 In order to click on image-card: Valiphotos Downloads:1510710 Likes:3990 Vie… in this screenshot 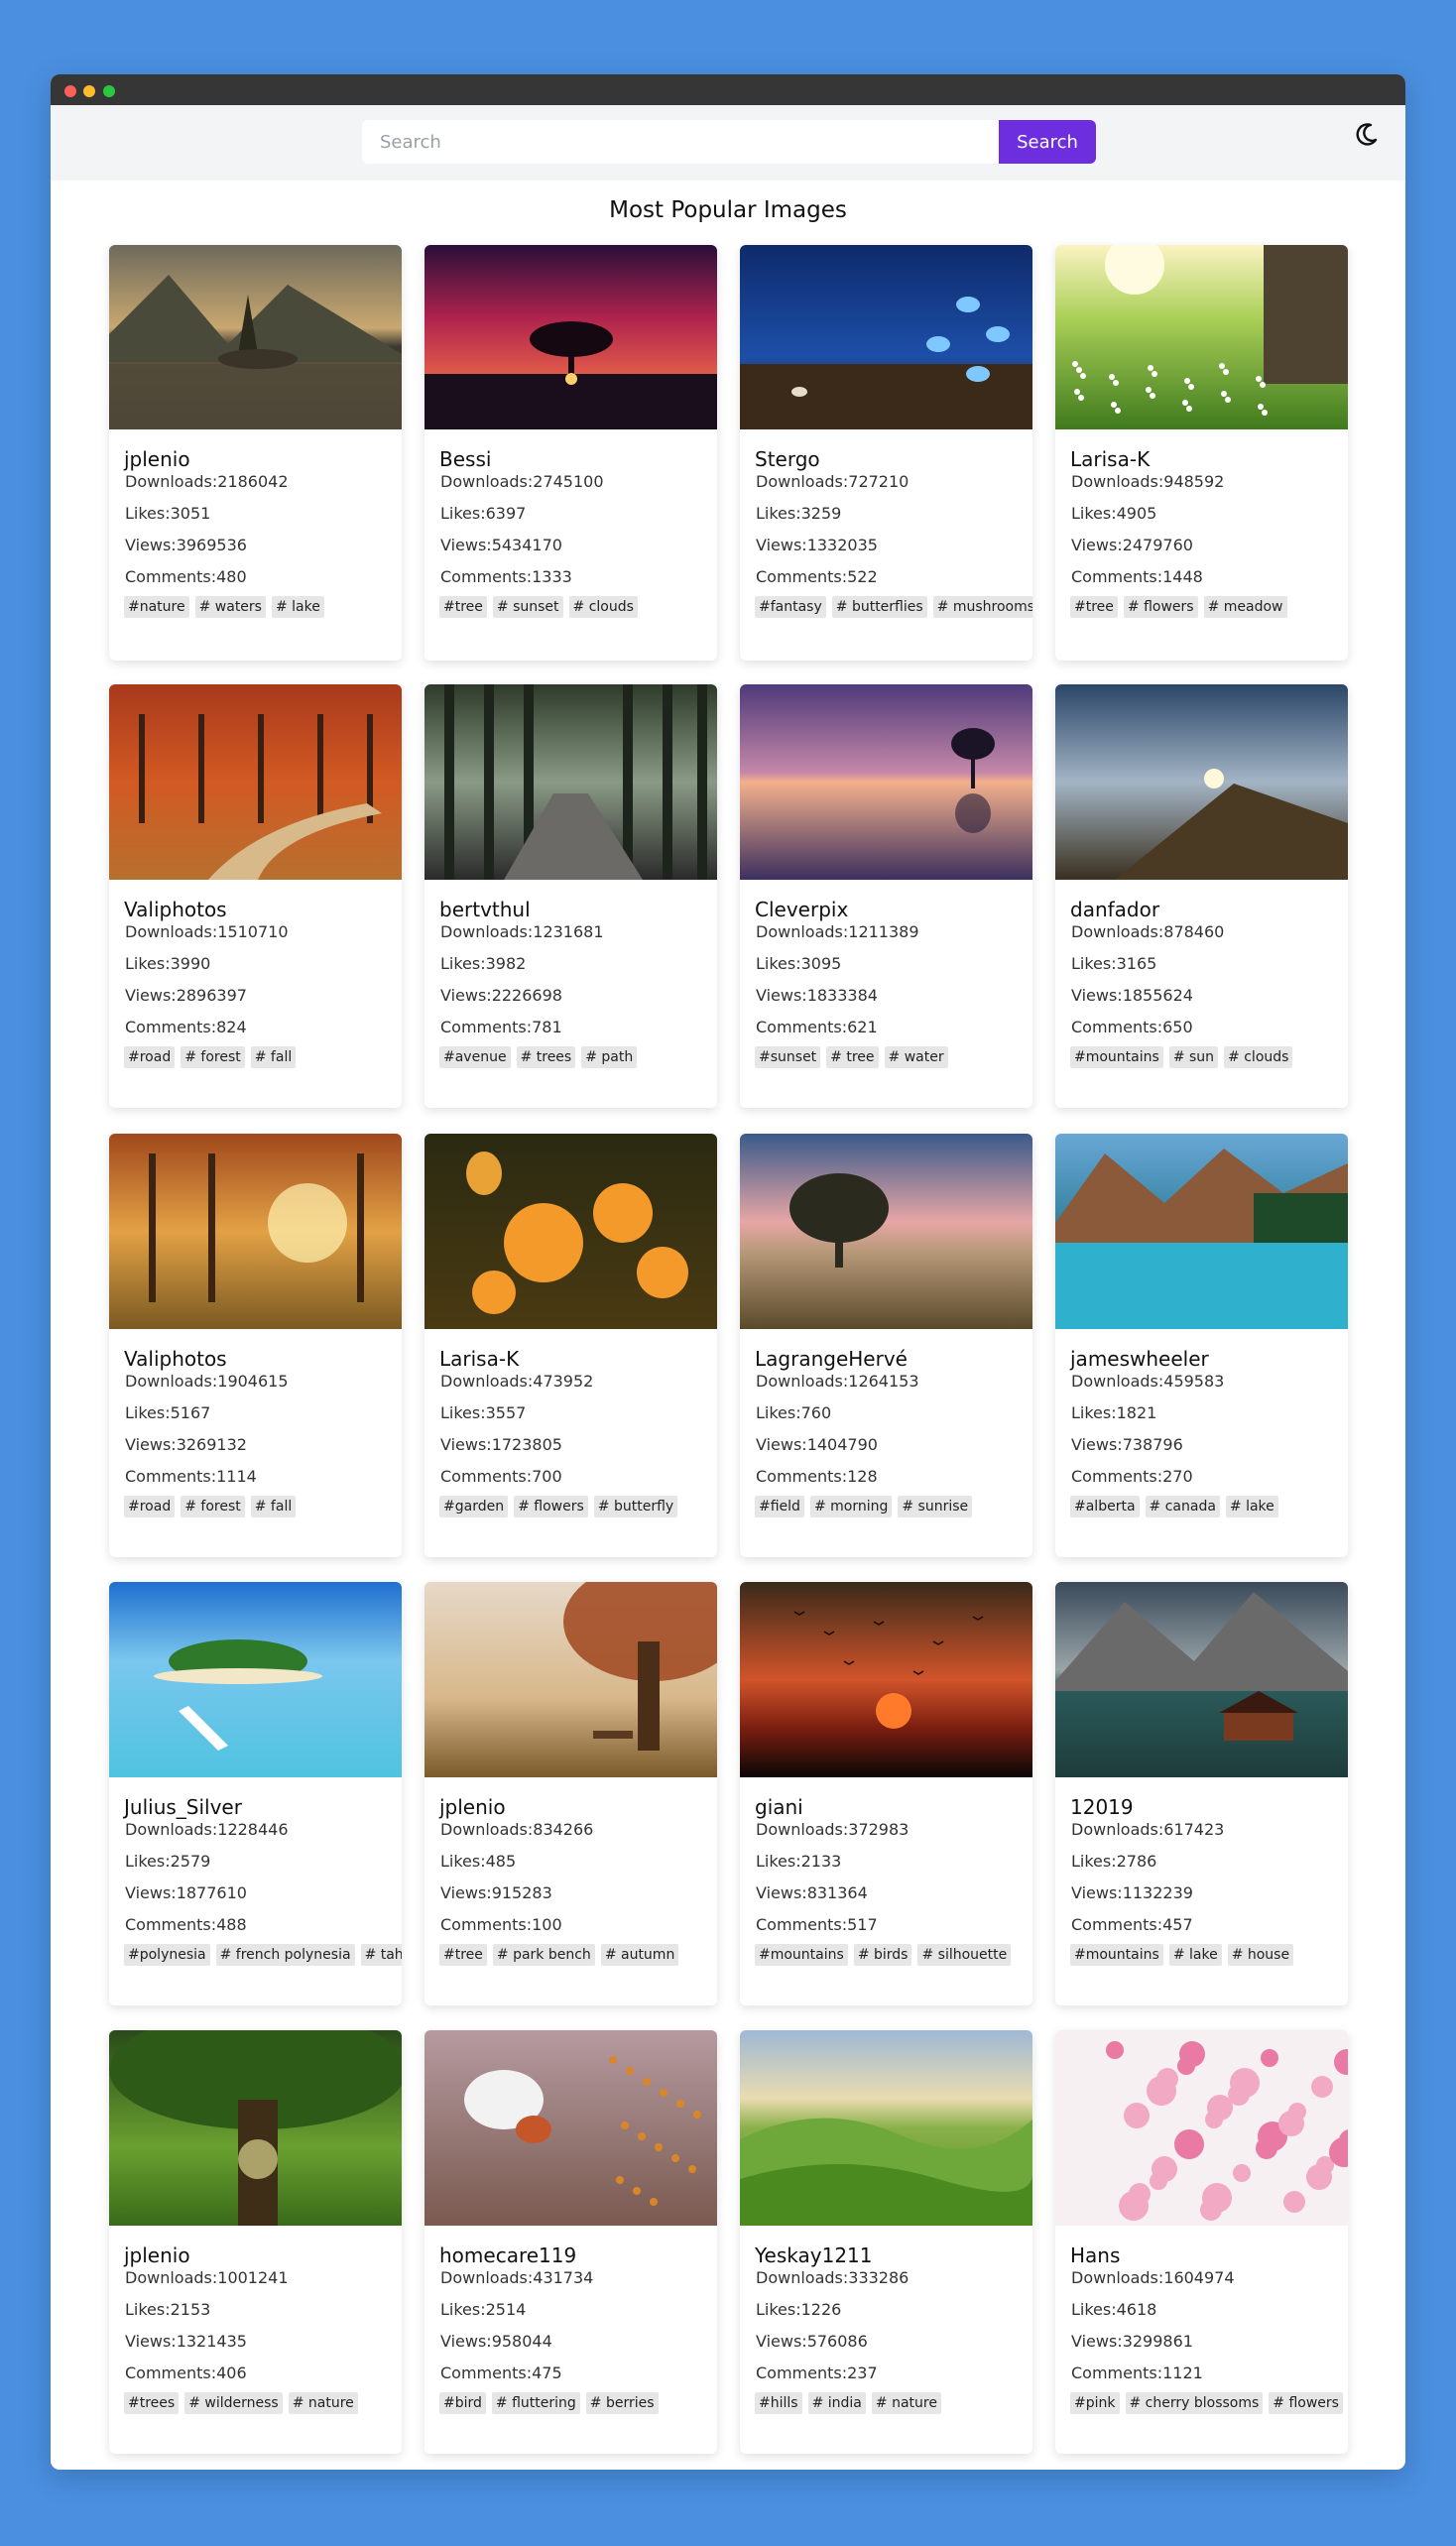, I will do `click(255, 896)`.